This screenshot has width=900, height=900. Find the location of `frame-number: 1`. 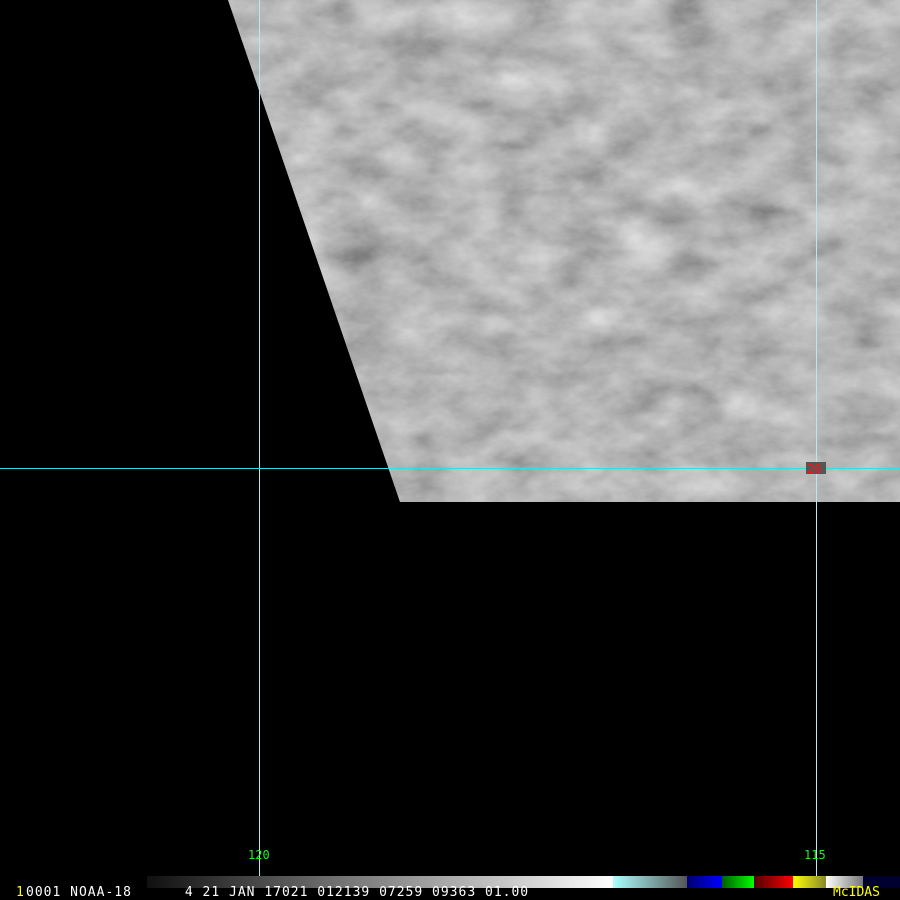

frame-number: 1 is located at coordinates (20, 892).